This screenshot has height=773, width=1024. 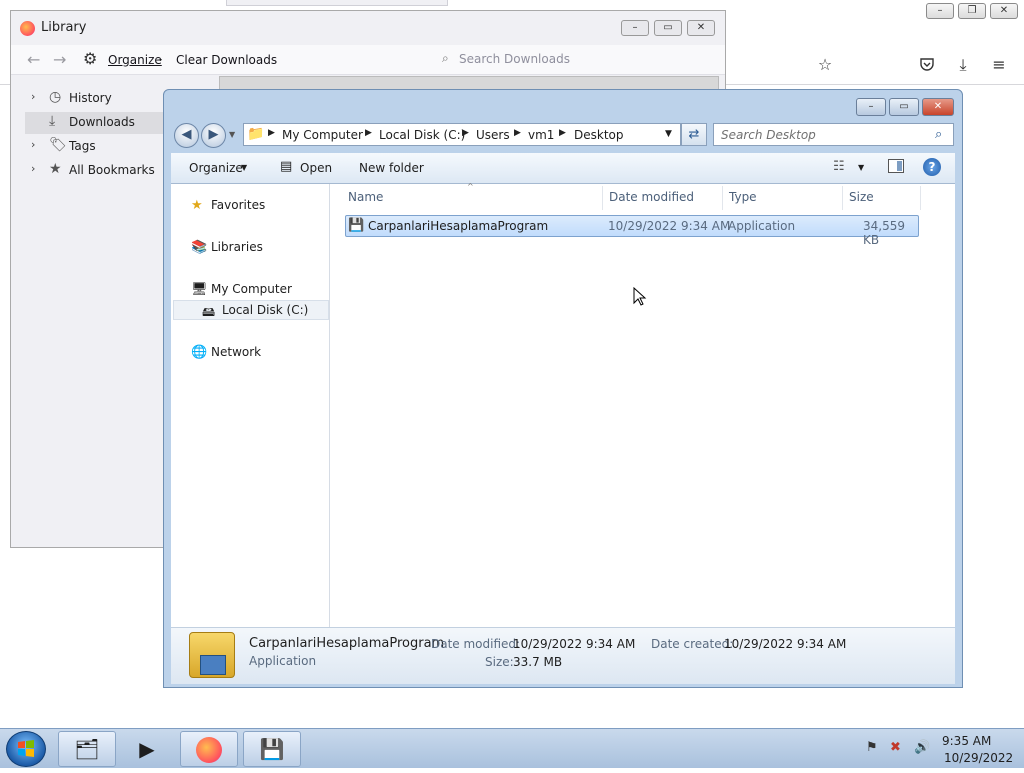 I want to click on application-icon: 💾, so click(x=356, y=225).